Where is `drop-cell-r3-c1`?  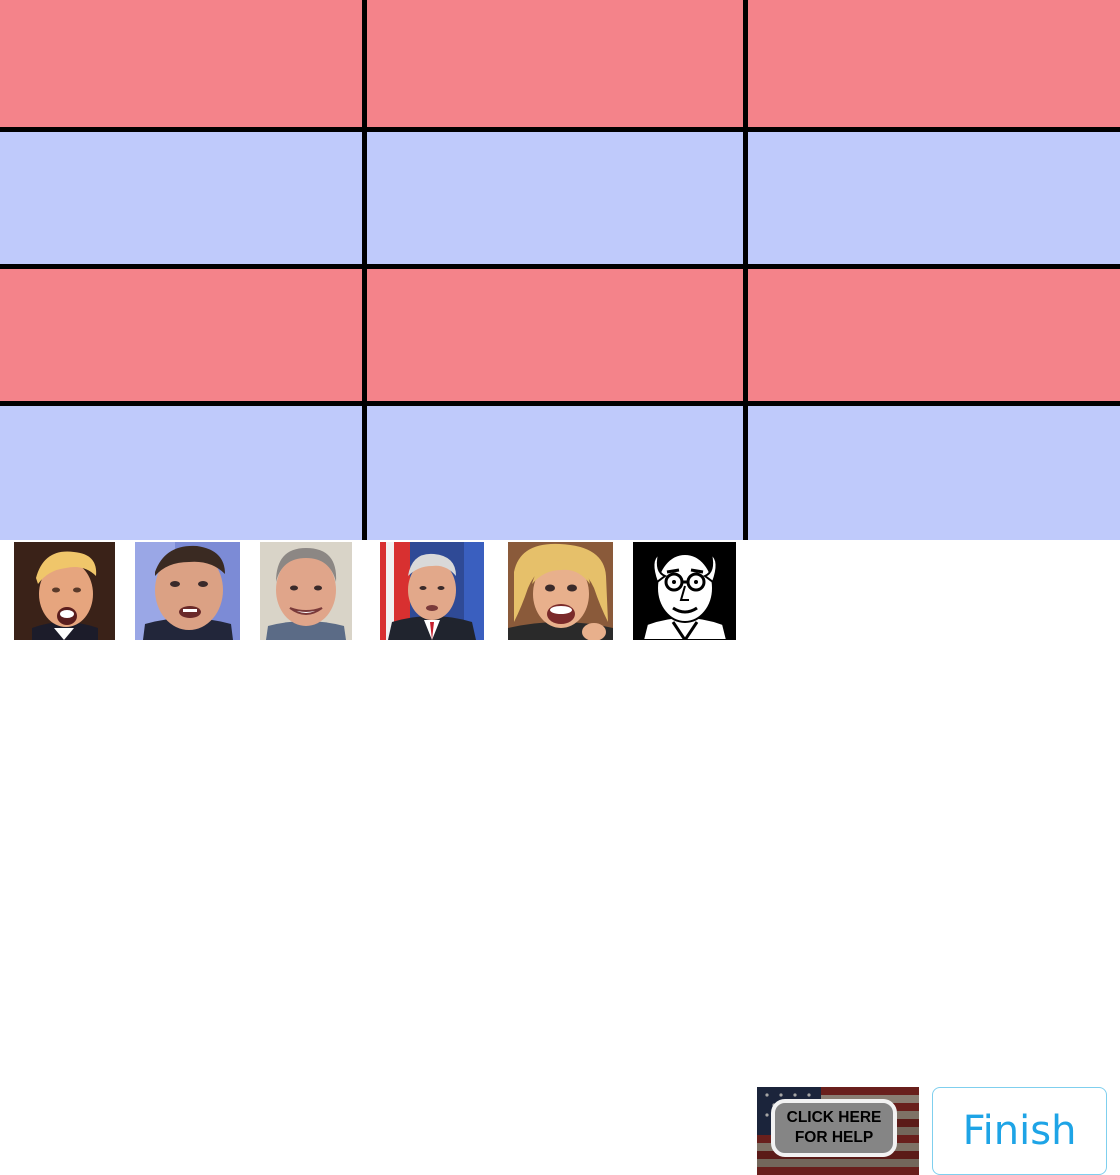 drop-cell-r3-c1 is located at coordinates (181, 335).